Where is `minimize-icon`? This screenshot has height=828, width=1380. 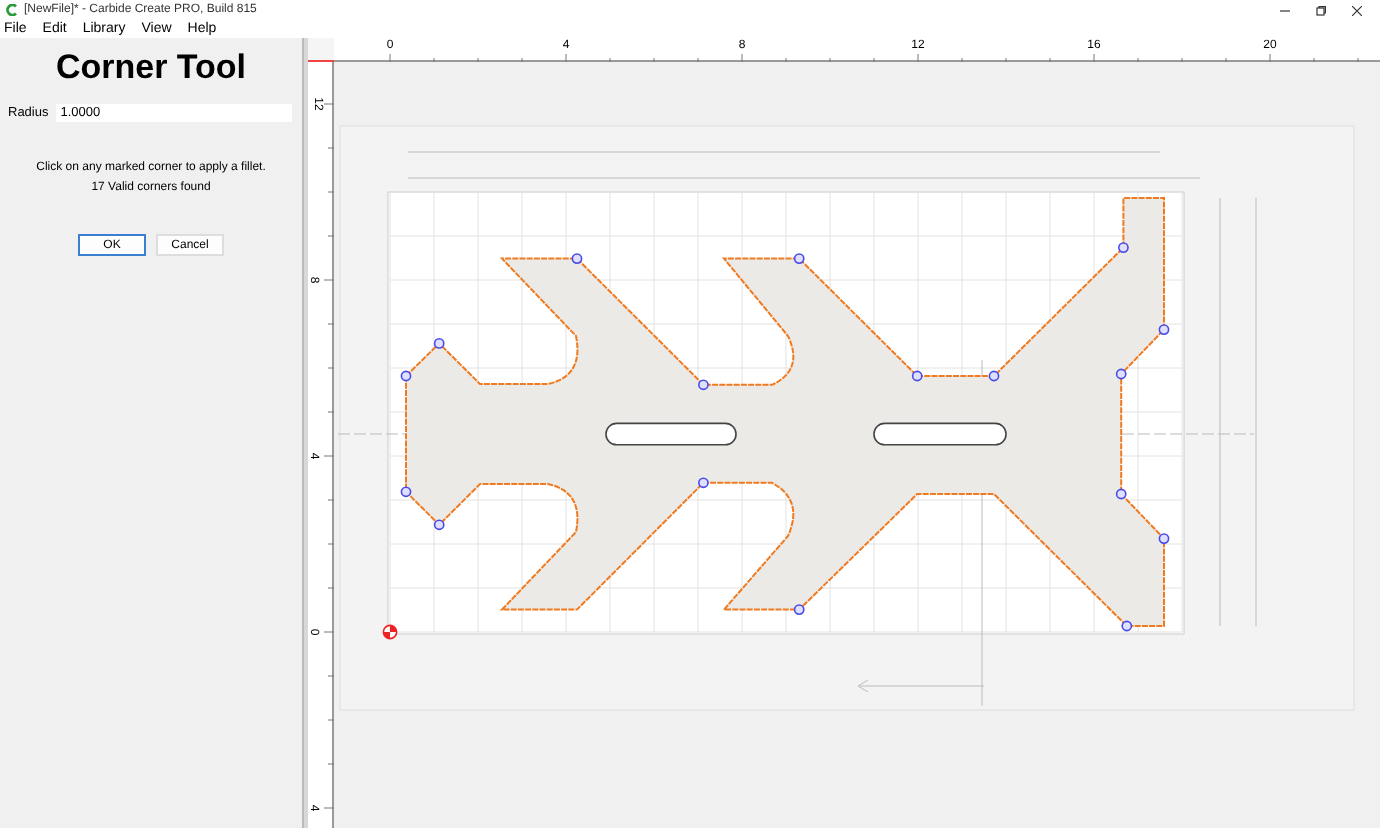 minimize-icon is located at coordinates (1285, 10).